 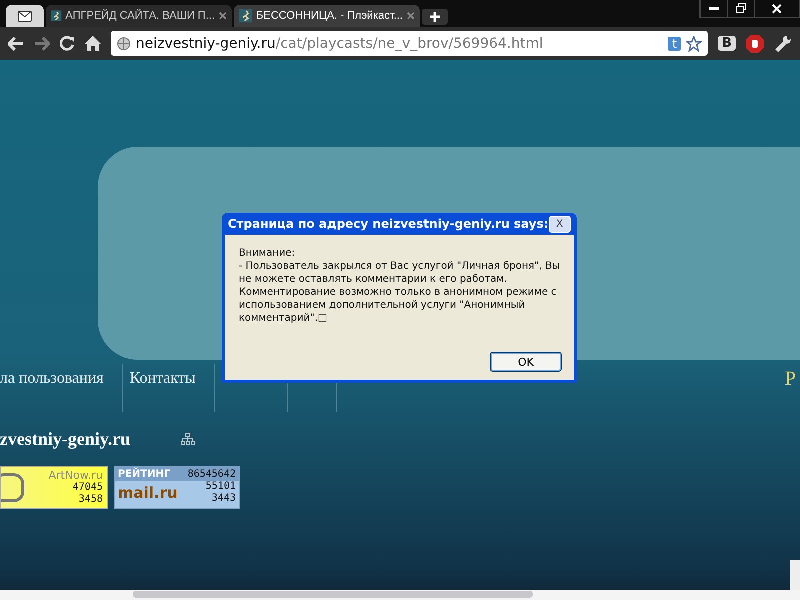 I want to click on envelope-icon, so click(x=25, y=16).